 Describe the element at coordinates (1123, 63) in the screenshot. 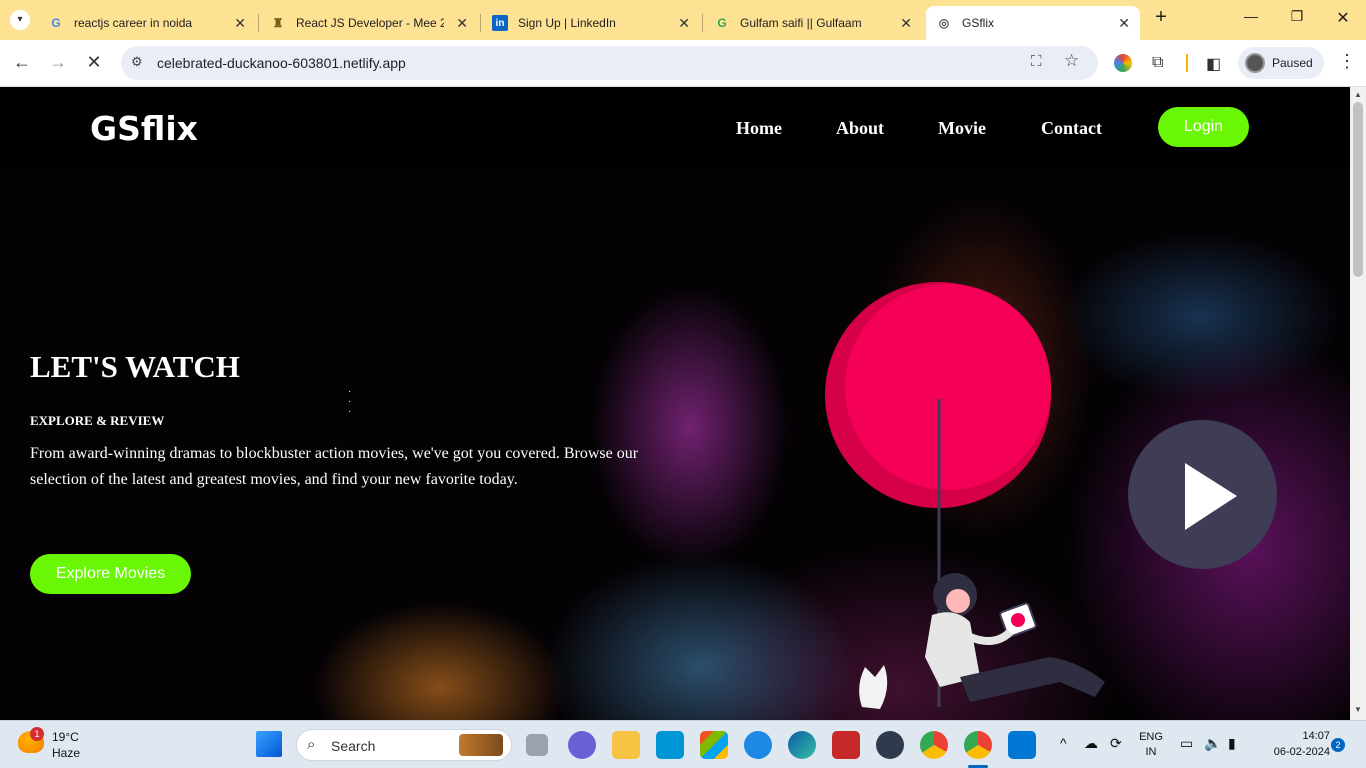

I see `extension-color-icon` at that location.